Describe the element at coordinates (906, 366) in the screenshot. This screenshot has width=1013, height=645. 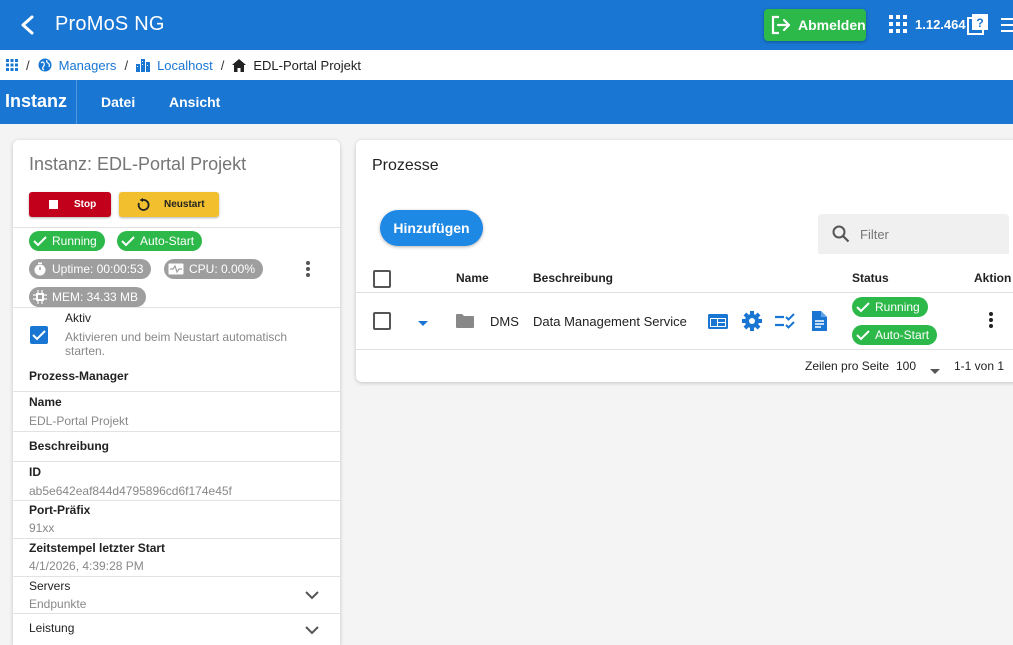
I see `rows-per-page-select: 100` at that location.